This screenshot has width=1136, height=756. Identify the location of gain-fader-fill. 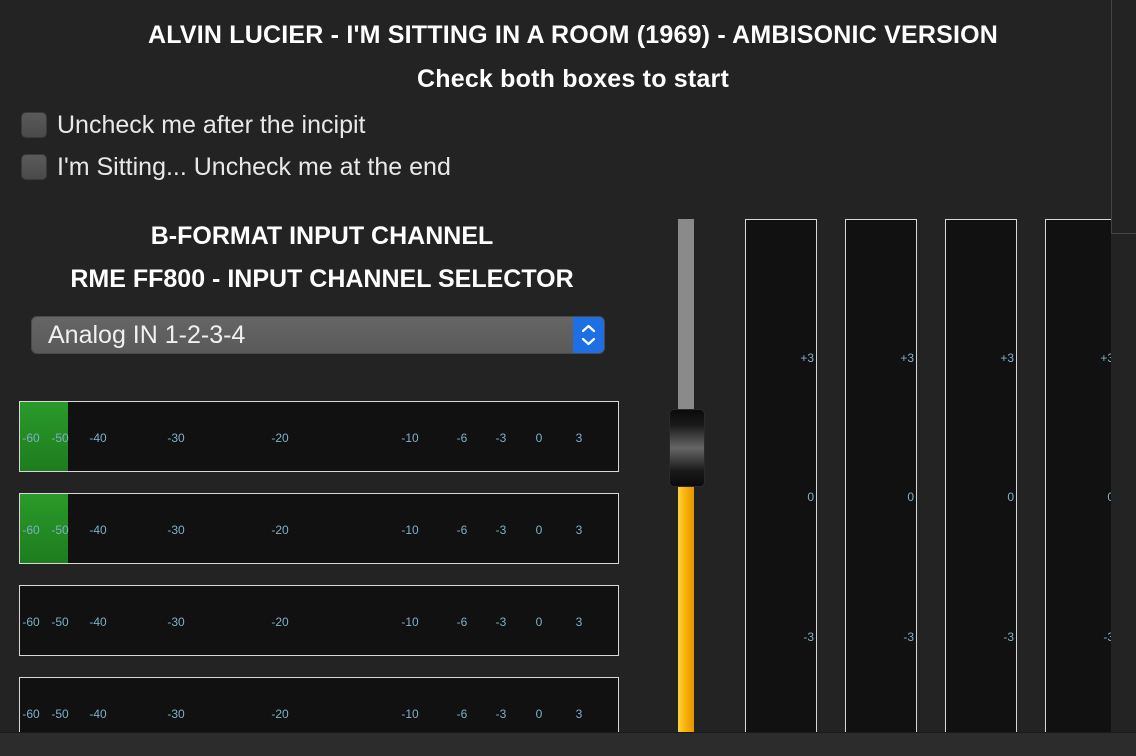
(686, 611).